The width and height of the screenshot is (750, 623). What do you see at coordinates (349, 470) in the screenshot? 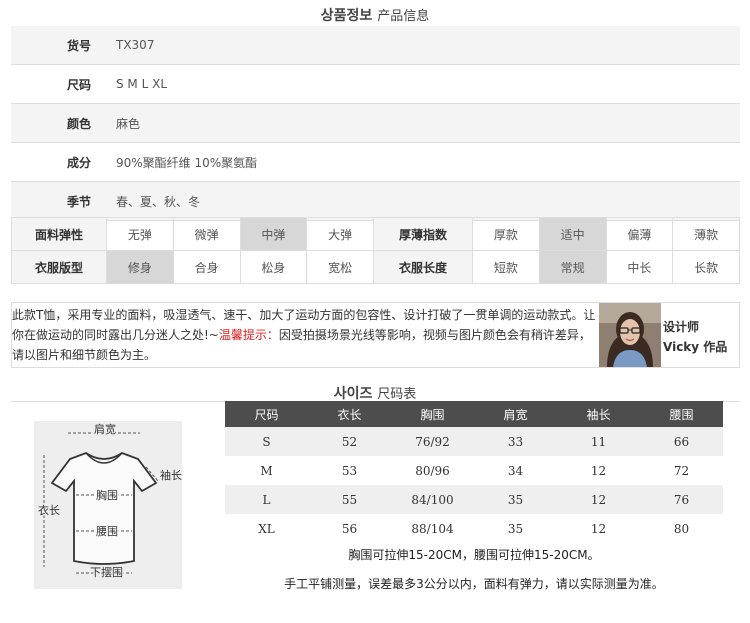
I see `size-cell: 53` at bounding box center [349, 470].